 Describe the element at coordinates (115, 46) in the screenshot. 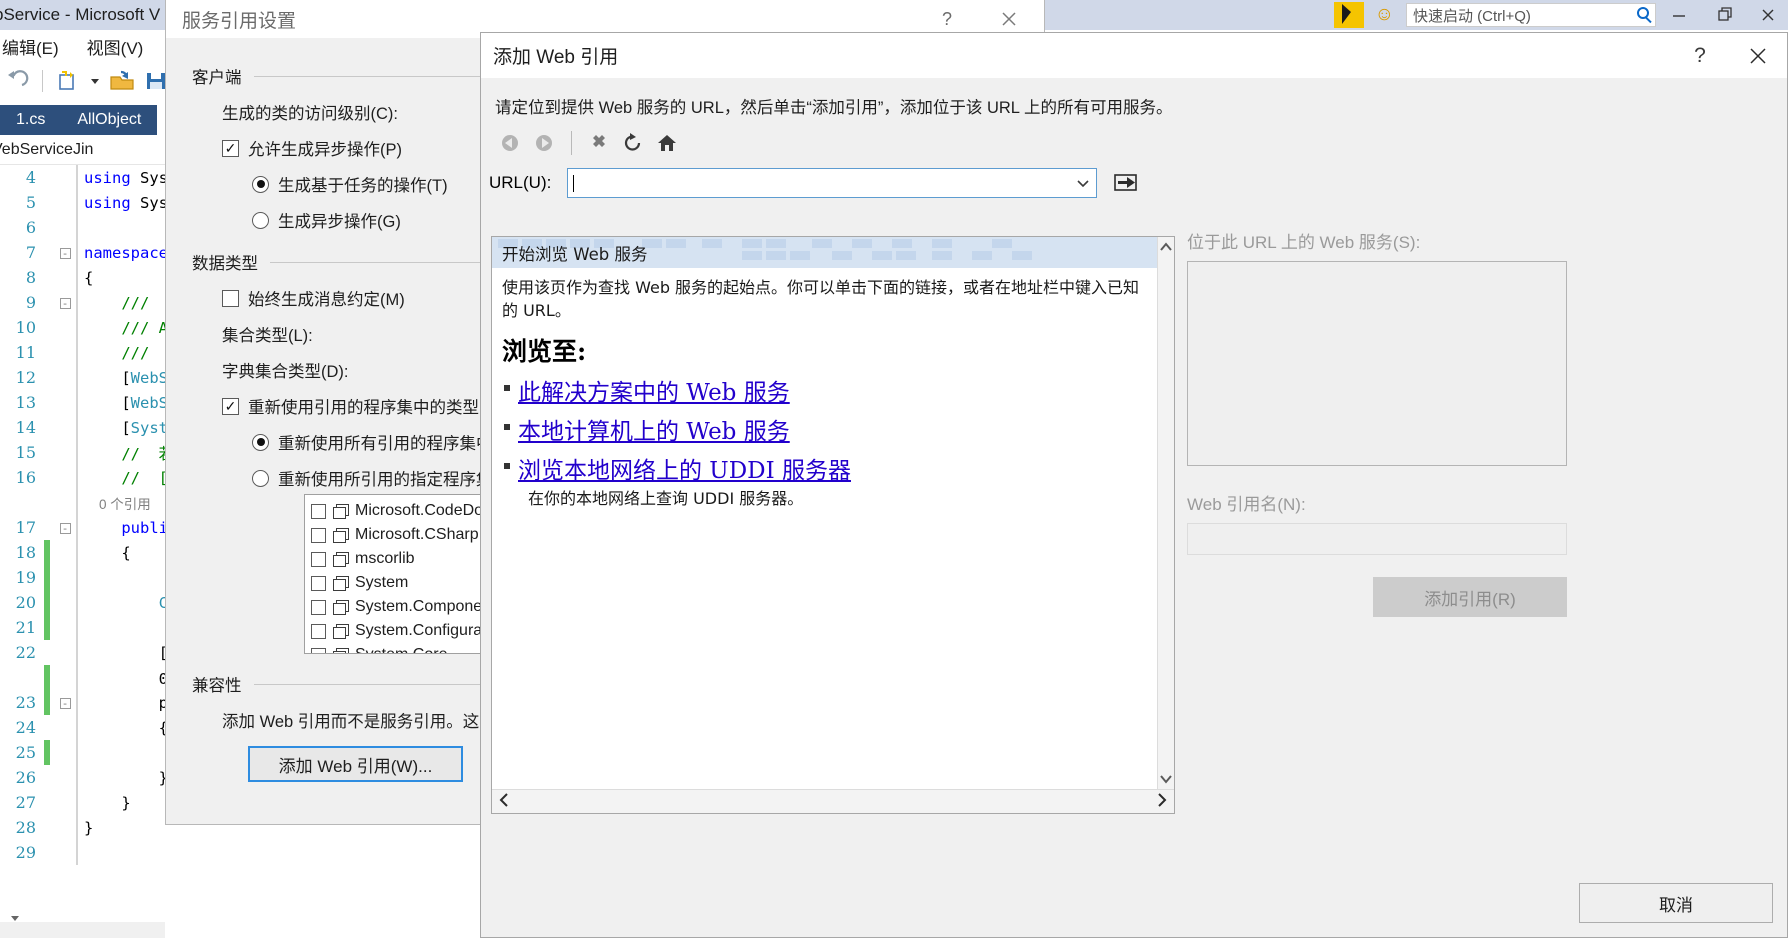

I see `menu-item-view: 视图(V)` at that location.